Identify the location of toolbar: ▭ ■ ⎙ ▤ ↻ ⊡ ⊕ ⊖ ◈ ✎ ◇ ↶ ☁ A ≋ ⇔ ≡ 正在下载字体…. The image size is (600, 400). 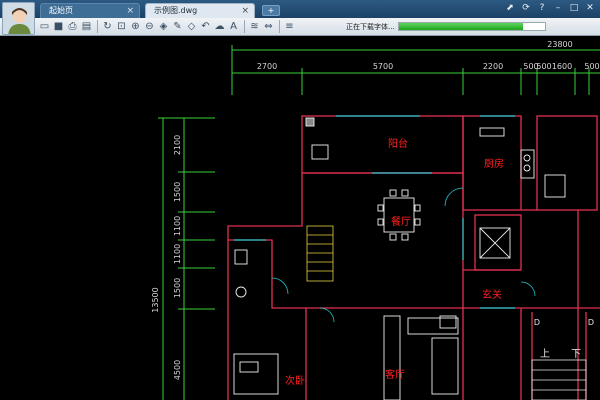
(300, 27).